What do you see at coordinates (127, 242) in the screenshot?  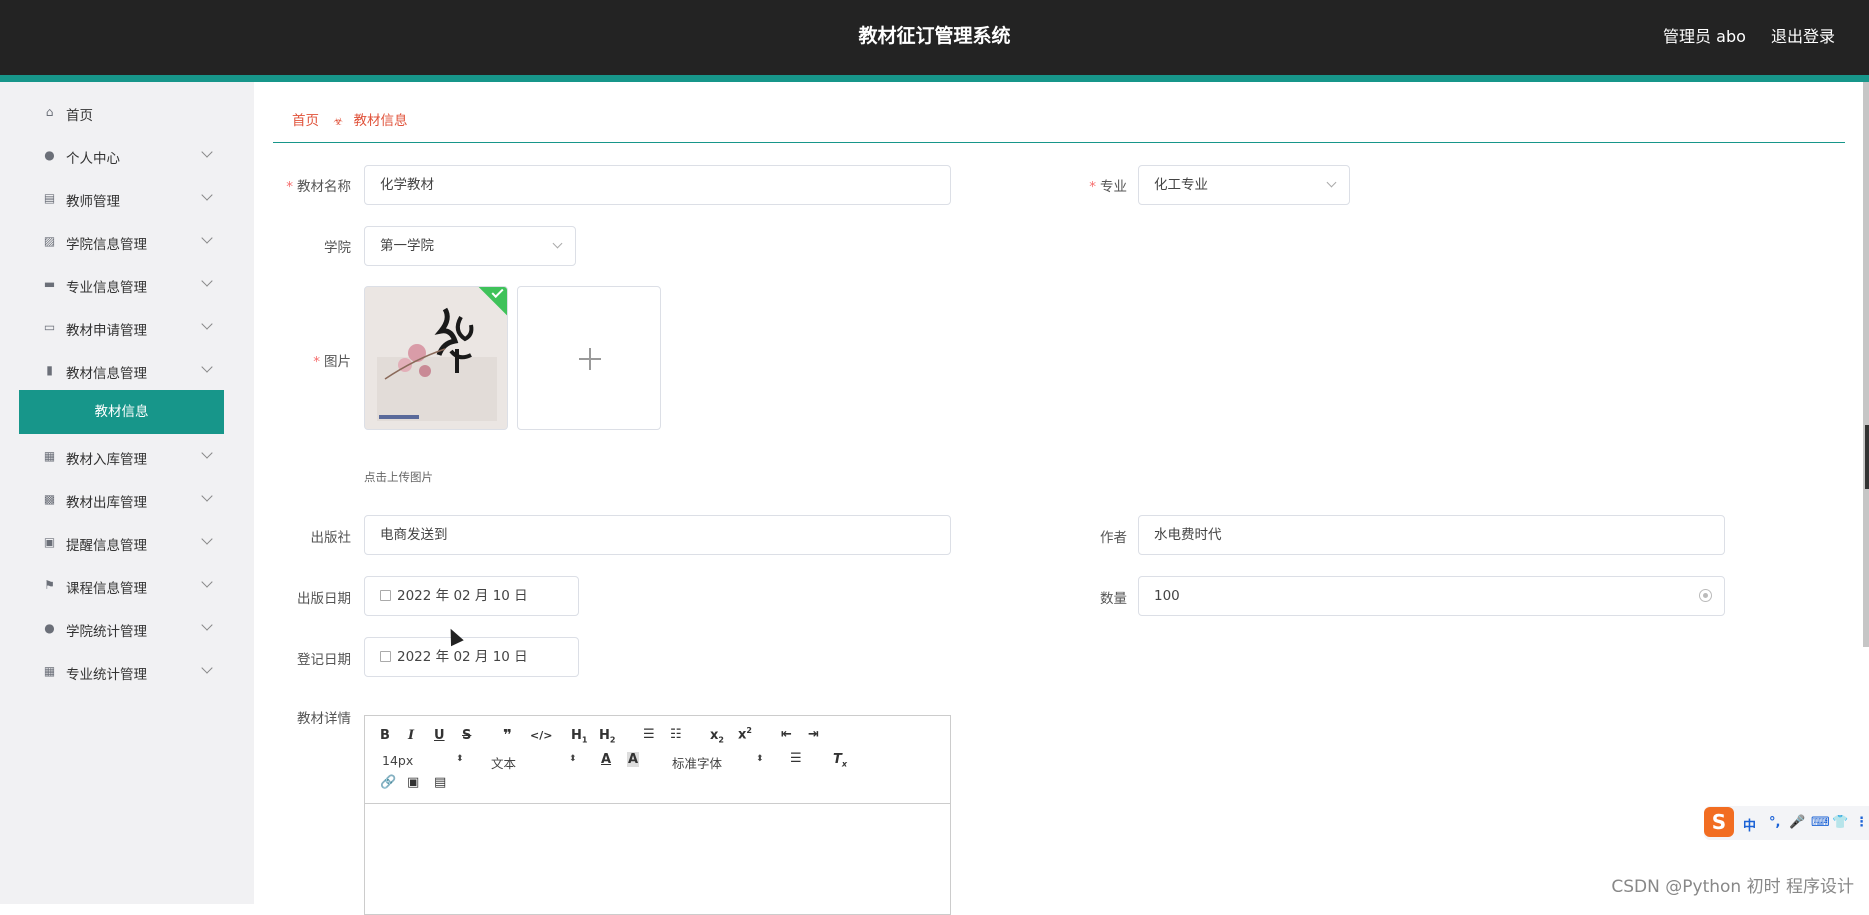 I see `sidebar-item-3: ▨ 学院信息管理` at bounding box center [127, 242].